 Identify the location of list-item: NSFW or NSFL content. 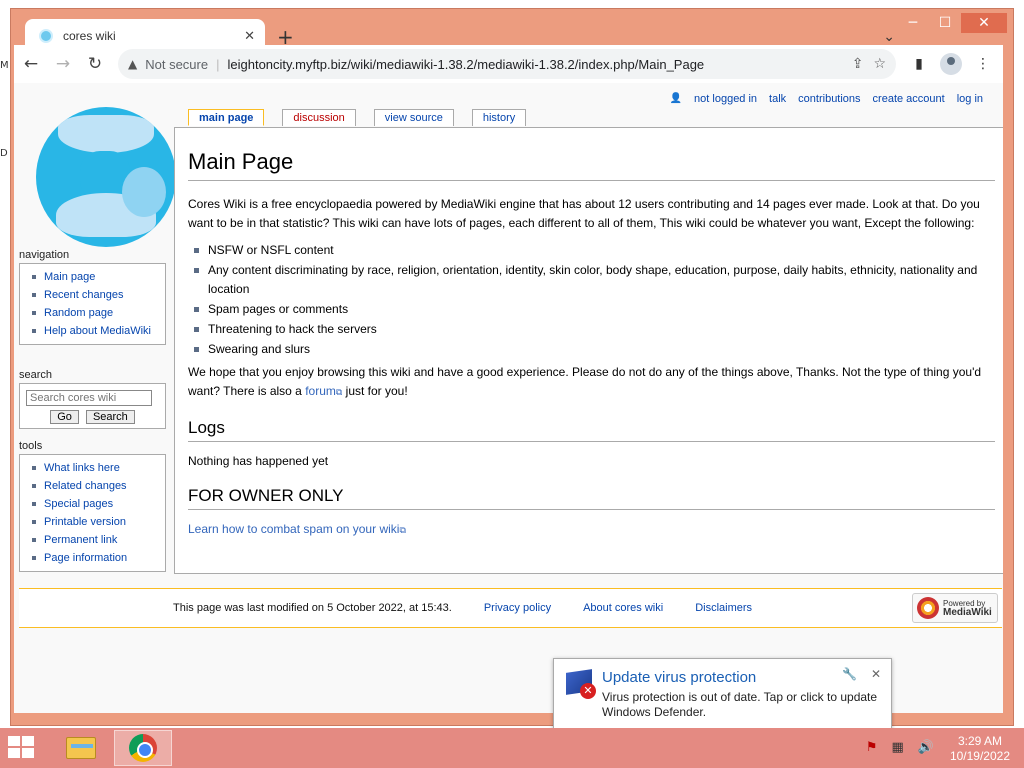
(594, 250).